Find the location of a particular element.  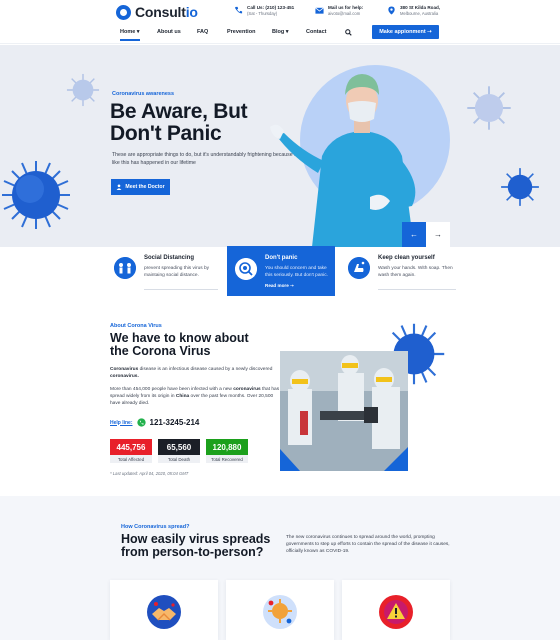

stat-label: Total Death is located at coordinates (179, 459).